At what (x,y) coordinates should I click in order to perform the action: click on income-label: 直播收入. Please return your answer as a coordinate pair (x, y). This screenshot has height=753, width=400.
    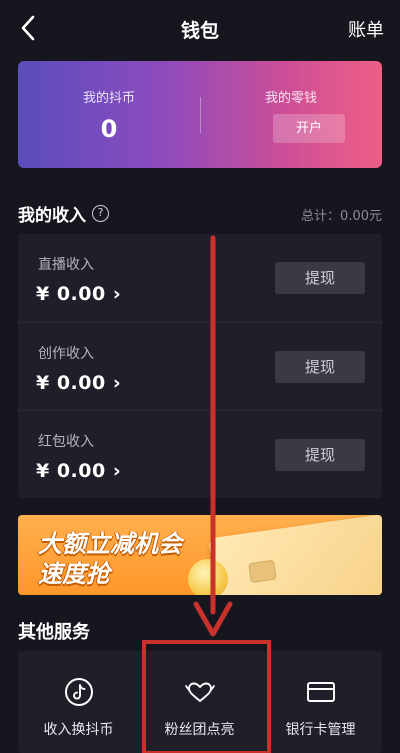
    Looking at the image, I should click on (66, 265).